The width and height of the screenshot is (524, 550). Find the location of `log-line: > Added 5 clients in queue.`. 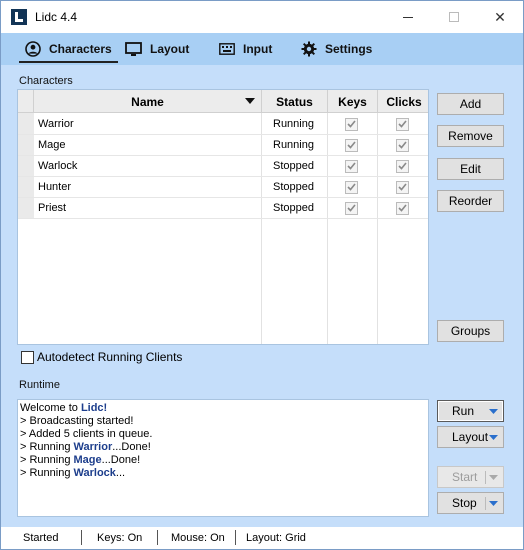

log-line: > Added 5 clients in queue. is located at coordinates (223, 434).